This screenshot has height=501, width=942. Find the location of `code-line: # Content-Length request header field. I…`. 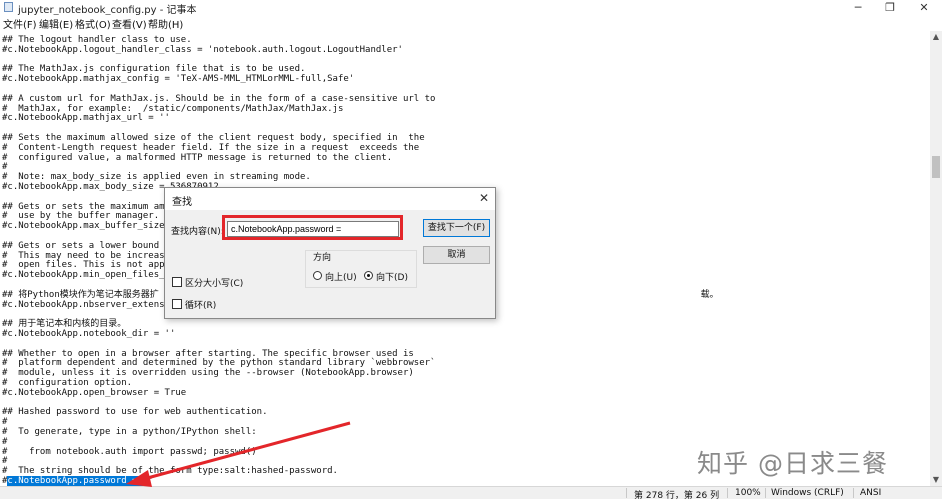

code-line: # Content-Length request header field. I… is located at coordinates (211, 147).